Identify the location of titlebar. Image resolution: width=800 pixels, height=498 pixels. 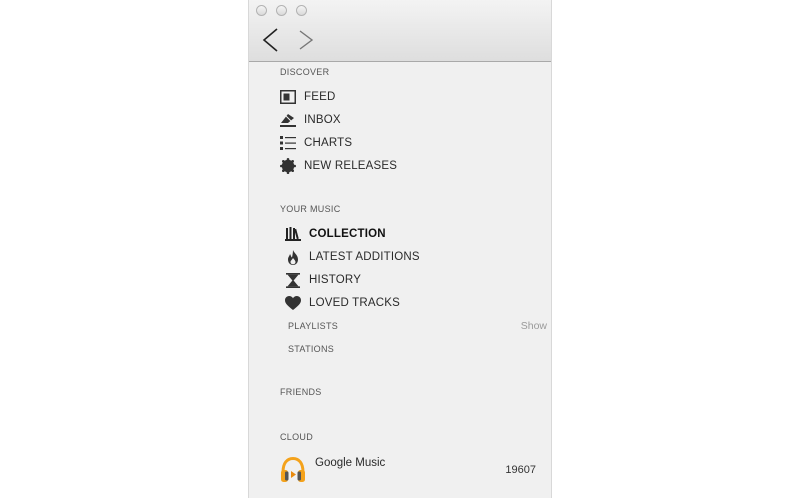
(400, 31).